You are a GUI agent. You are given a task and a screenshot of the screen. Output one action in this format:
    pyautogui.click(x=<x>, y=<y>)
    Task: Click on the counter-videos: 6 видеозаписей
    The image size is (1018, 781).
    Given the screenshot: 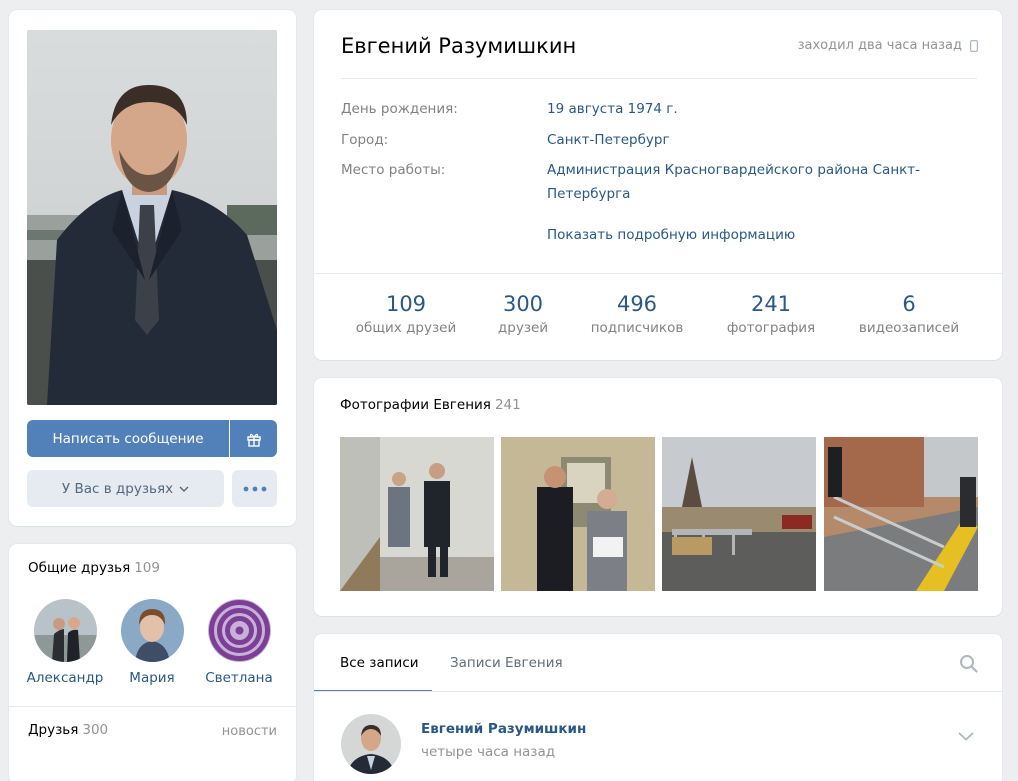 What is the action you would take?
    pyautogui.click(x=909, y=314)
    